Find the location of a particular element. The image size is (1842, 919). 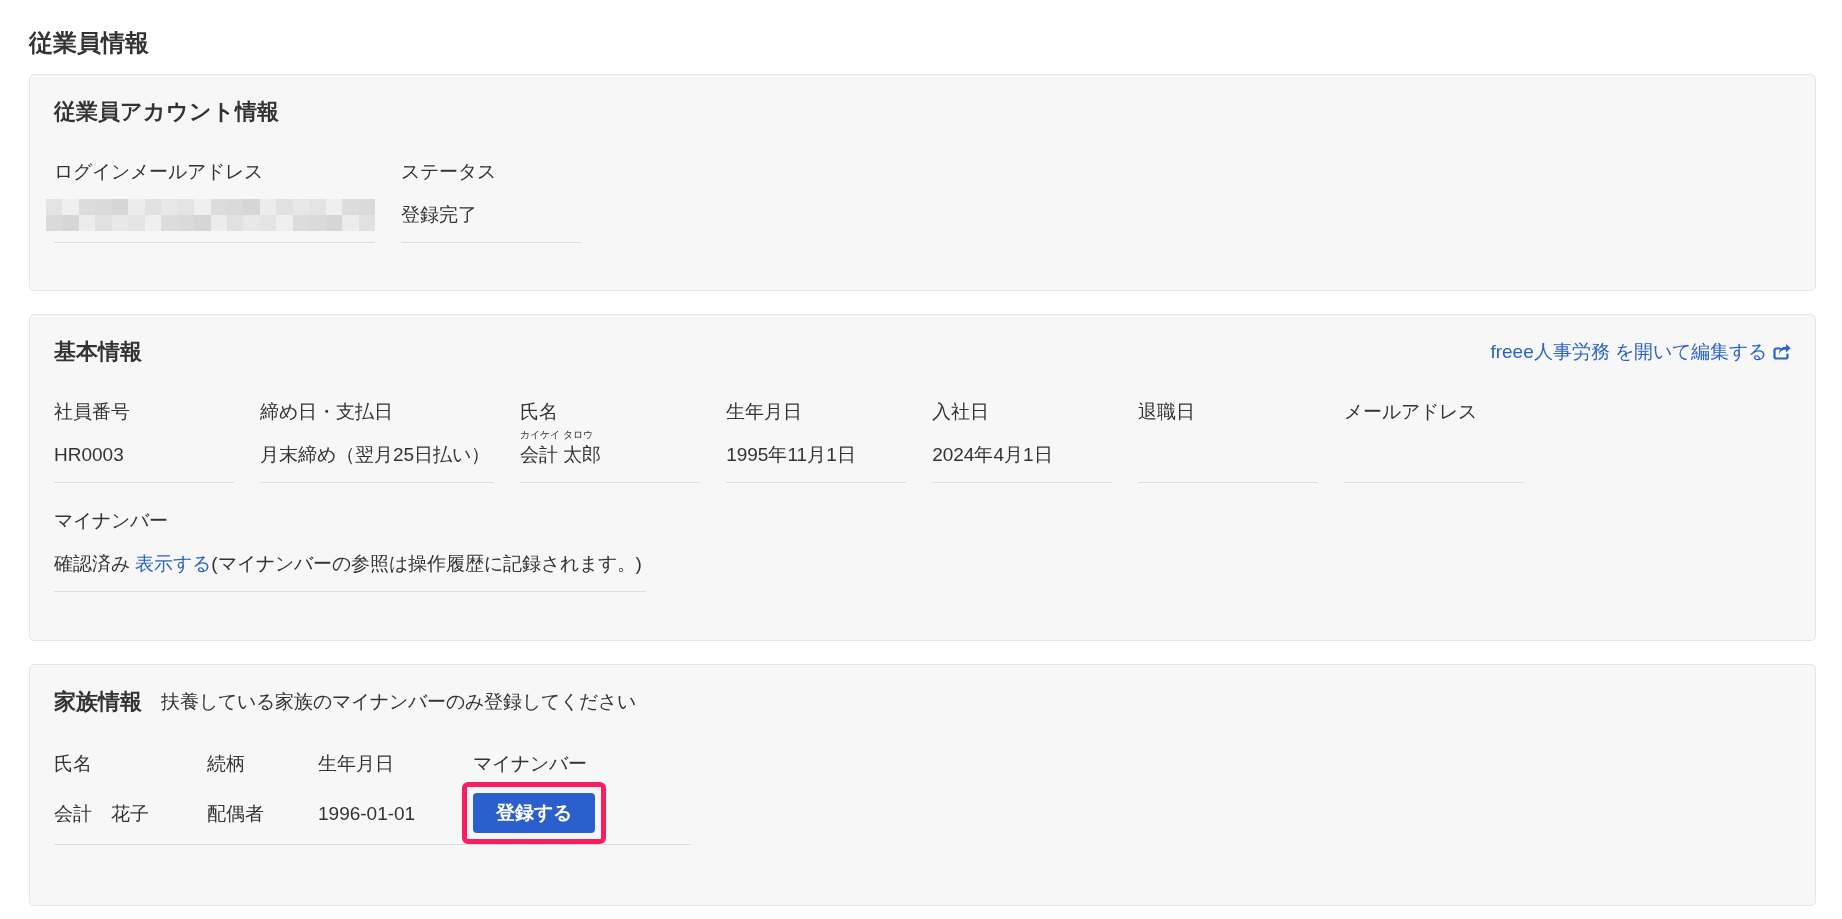

field-value: 登録完了 is located at coordinates (439, 214).